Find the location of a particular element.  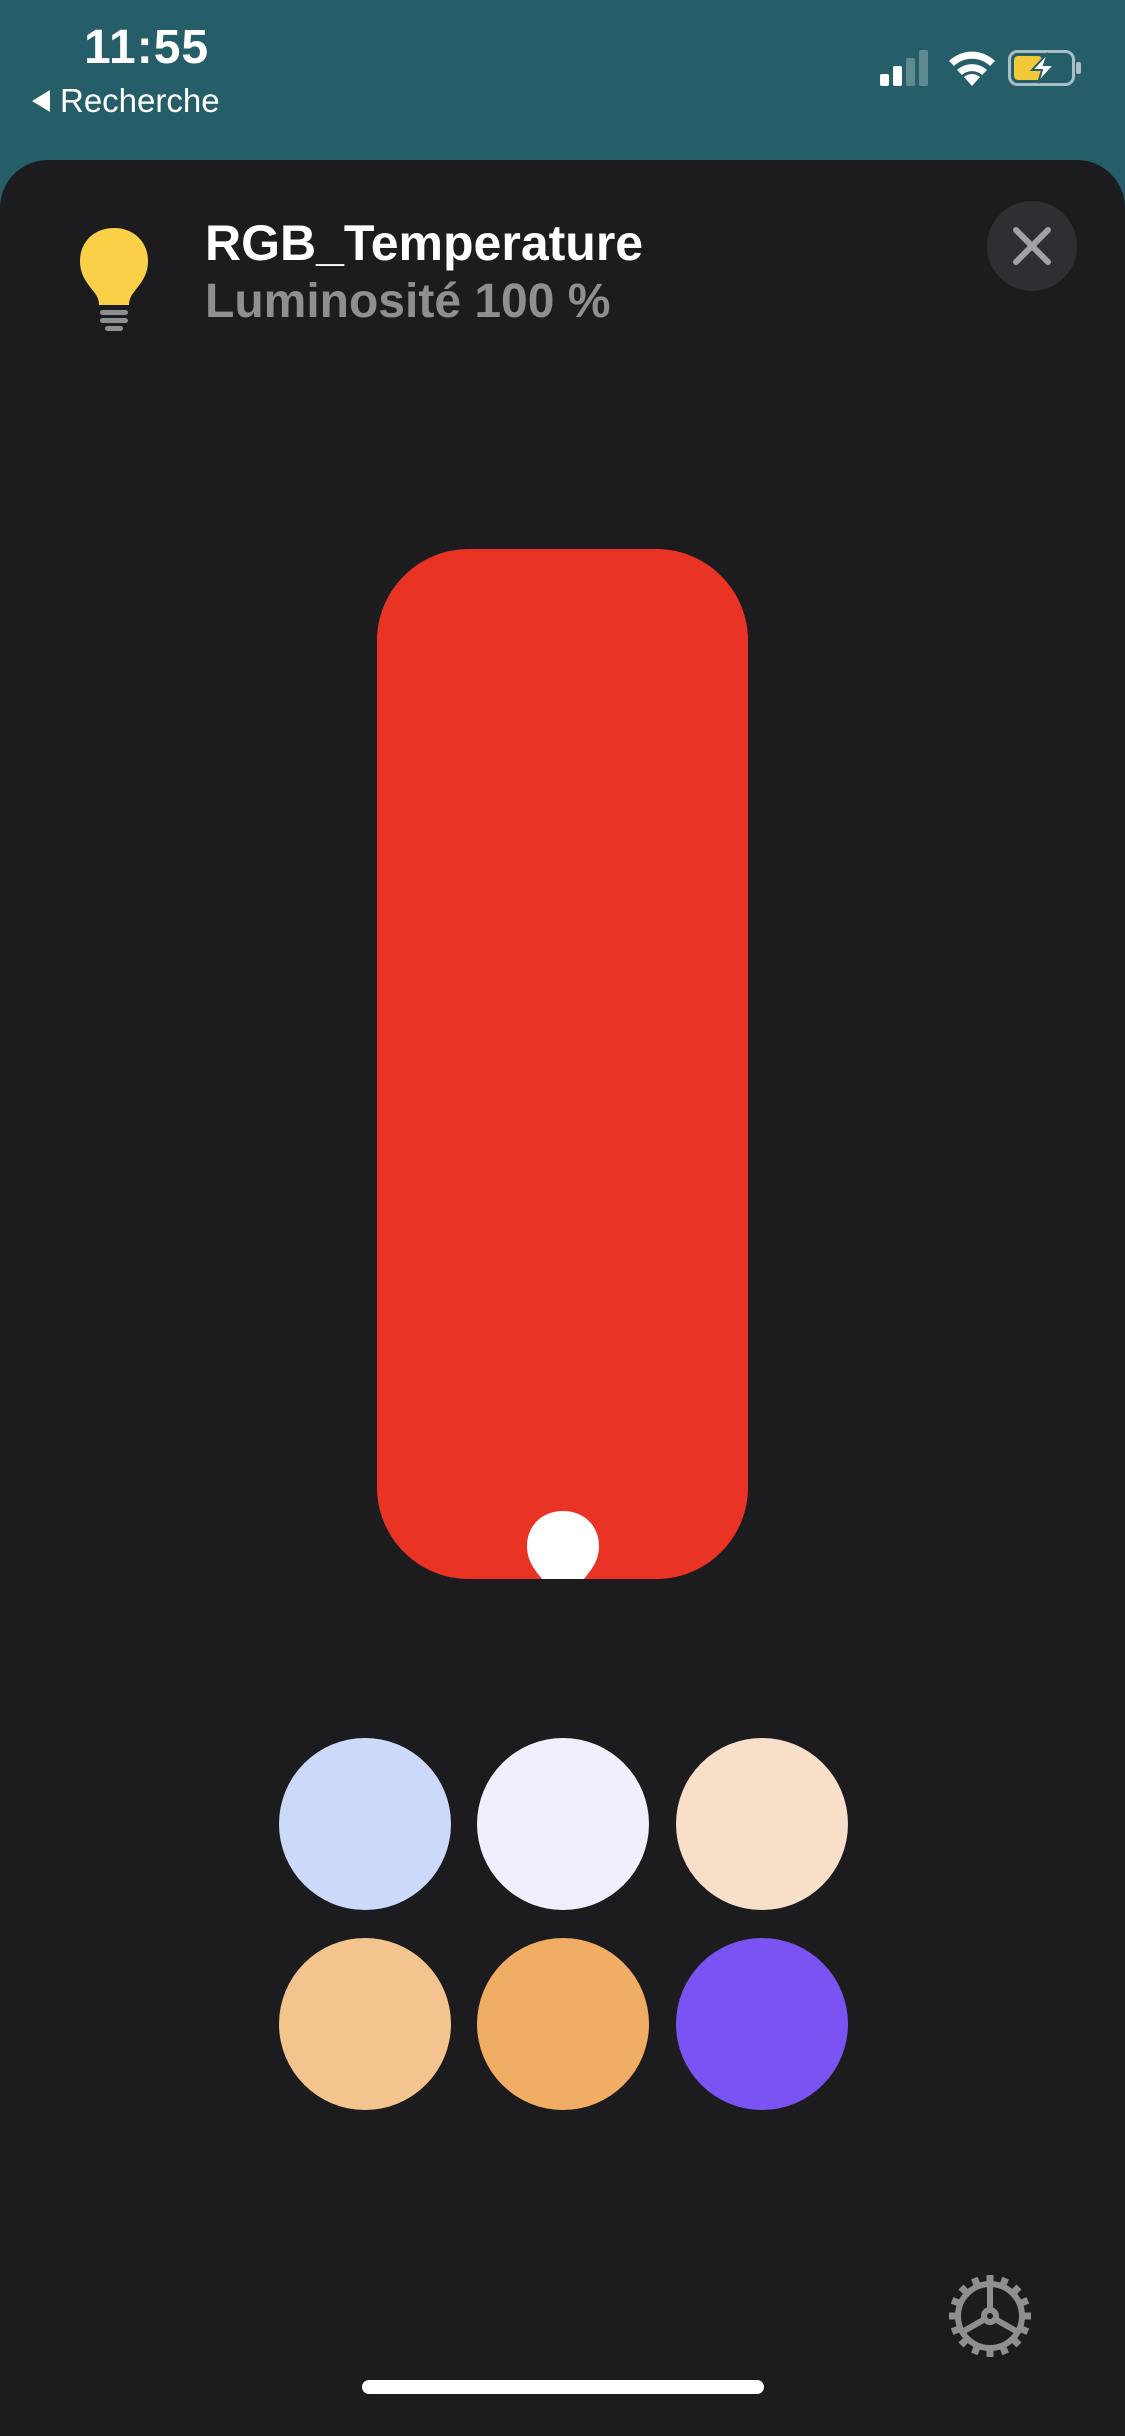

device-title: RGB_Temperature is located at coordinates (424, 243).